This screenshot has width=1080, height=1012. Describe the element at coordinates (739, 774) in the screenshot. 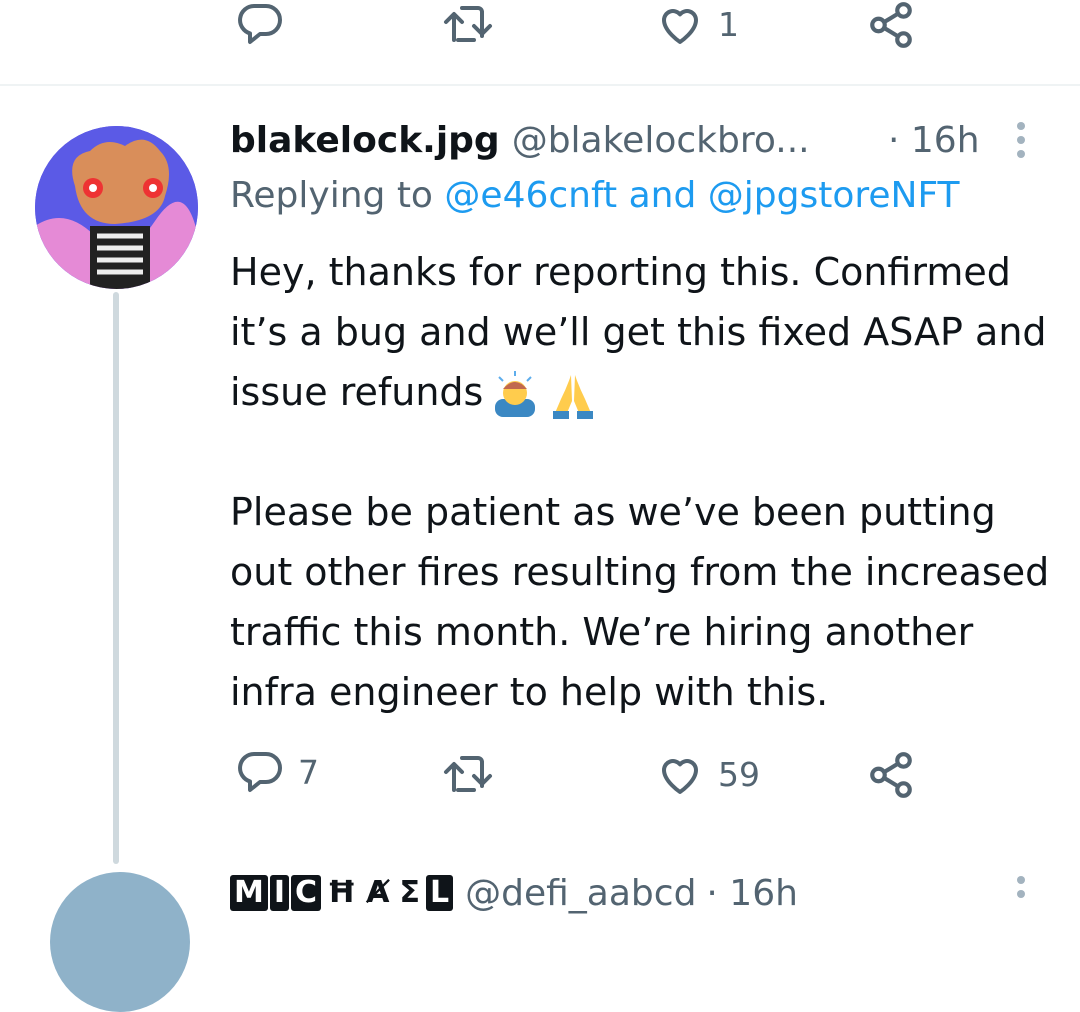

I see `like-count: 59` at that location.